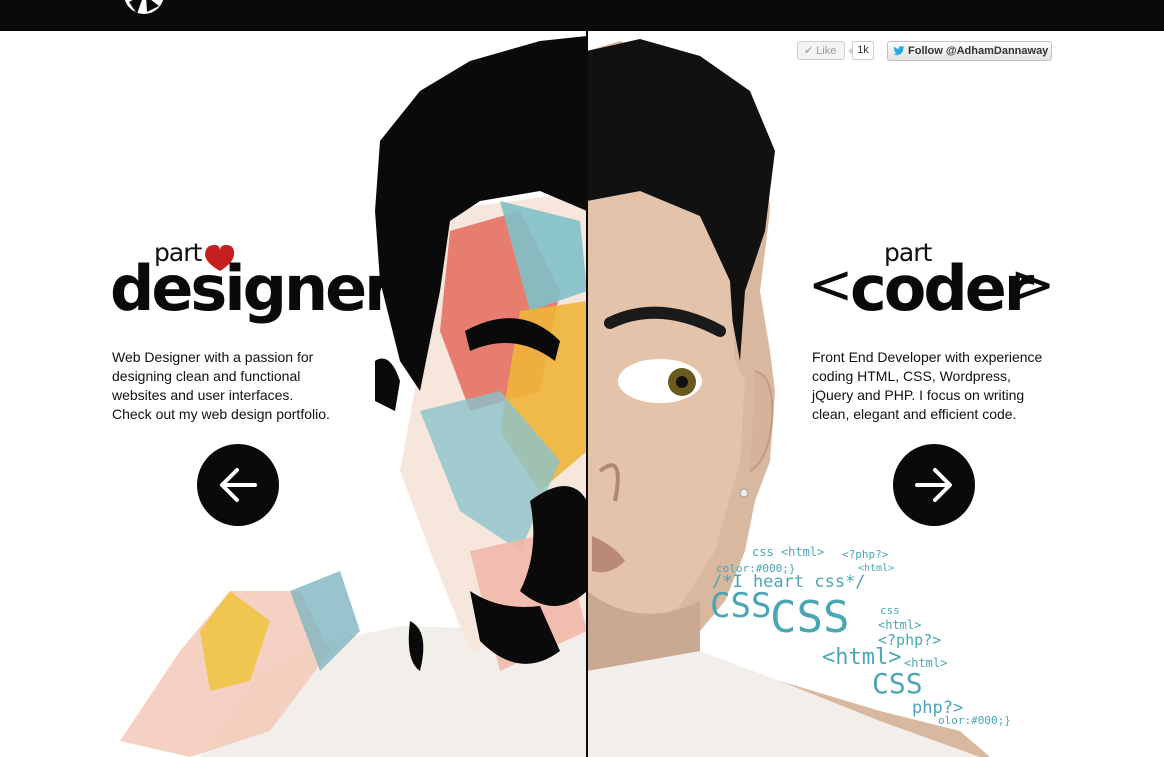  I want to click on site-logo-icon, so click(142, 8).